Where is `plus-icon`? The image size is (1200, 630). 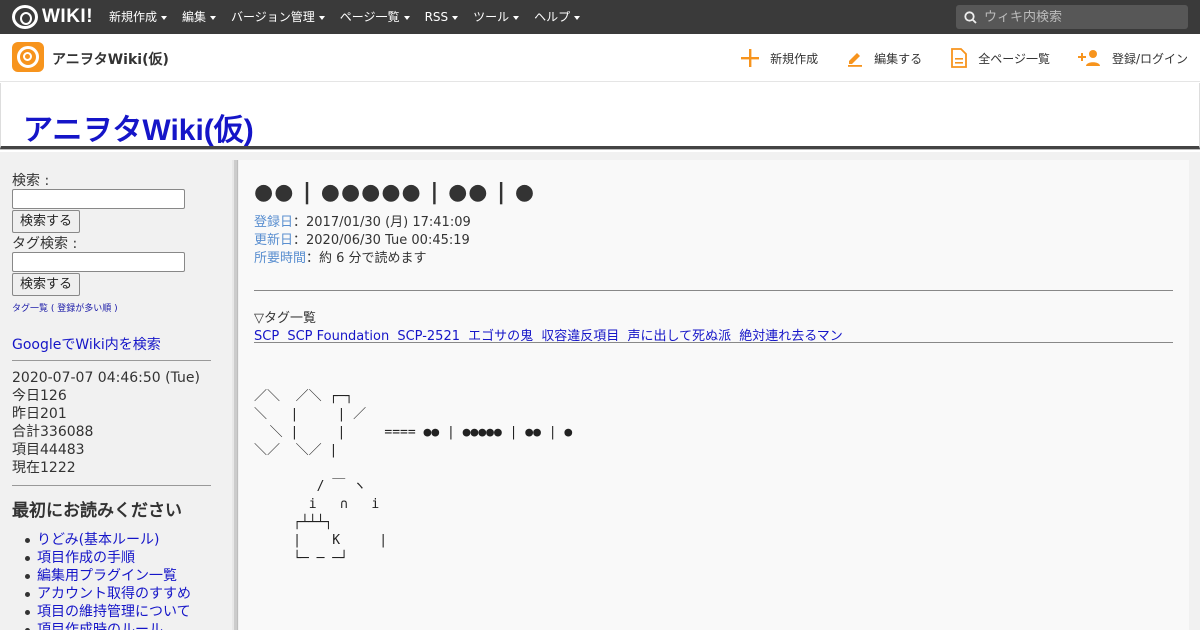 plus-icon is located at coordinates (750, 58).